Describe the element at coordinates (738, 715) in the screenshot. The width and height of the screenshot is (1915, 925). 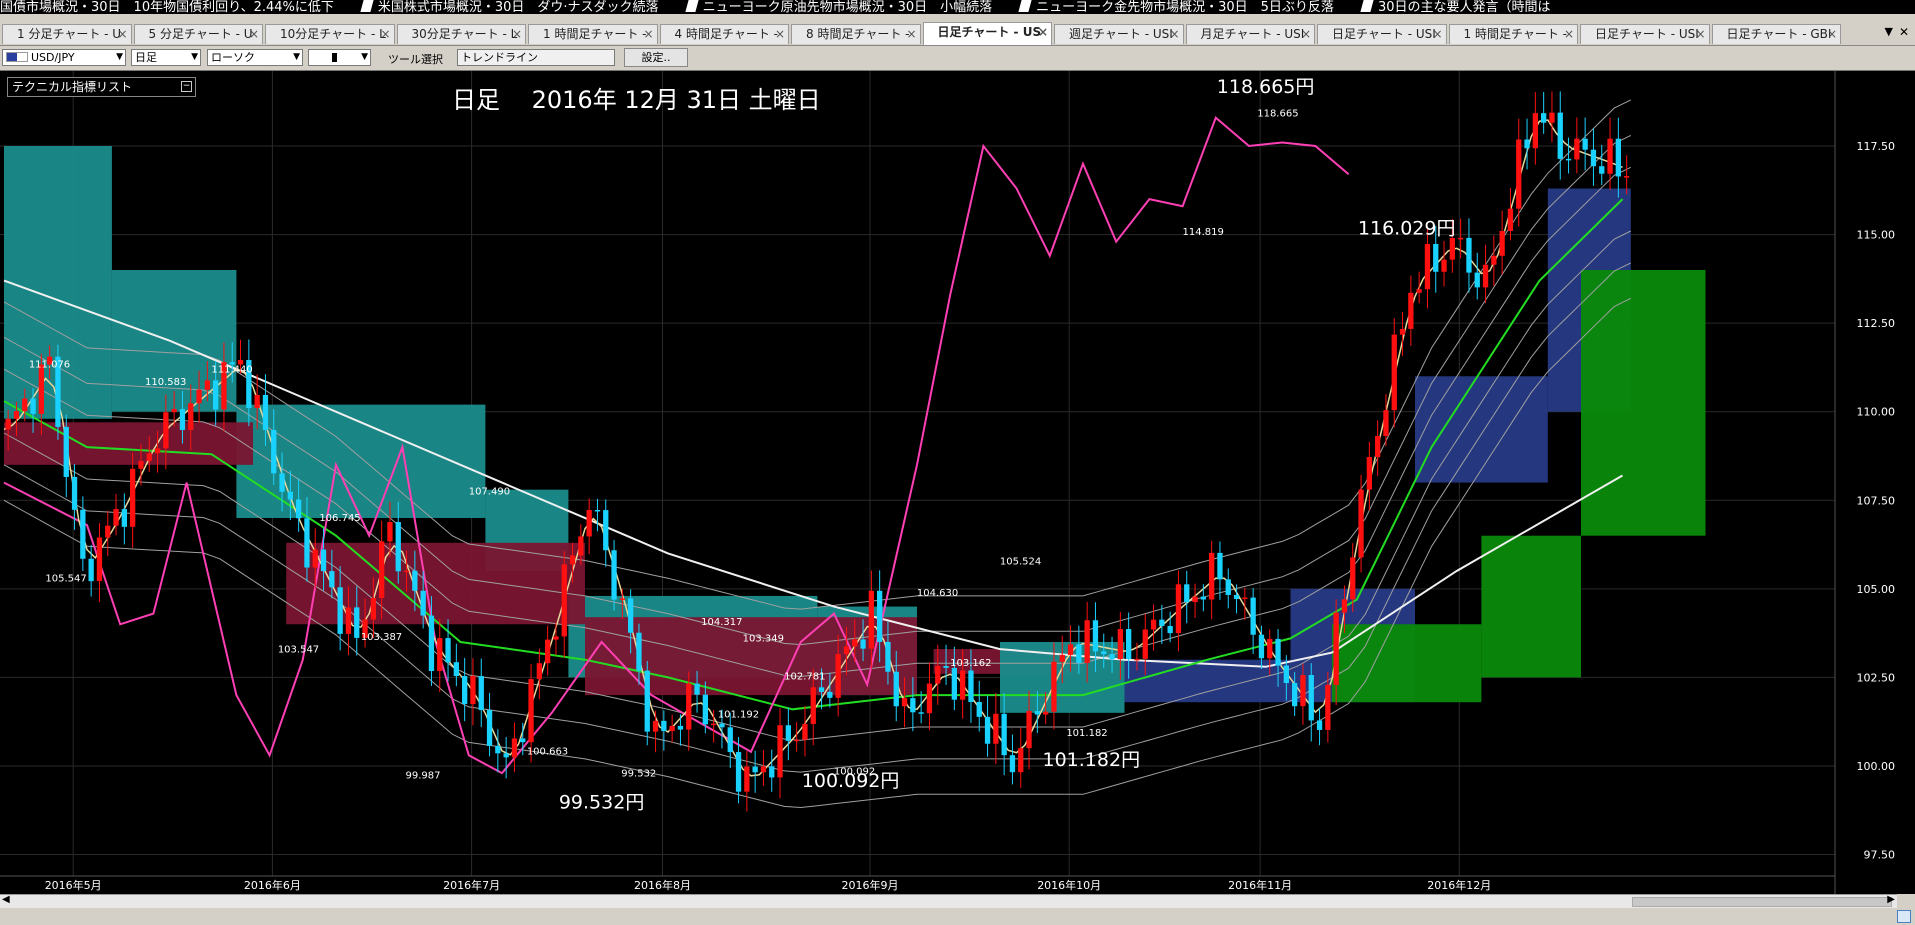
I see `price-label: 101.192` at that location.